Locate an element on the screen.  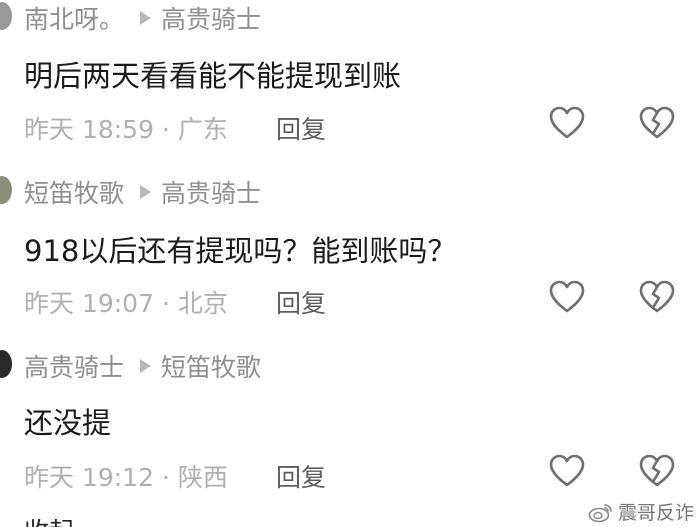
comment-text: 918以后还有提现吗？能到账吗？ is located at coordinates (240, 251).